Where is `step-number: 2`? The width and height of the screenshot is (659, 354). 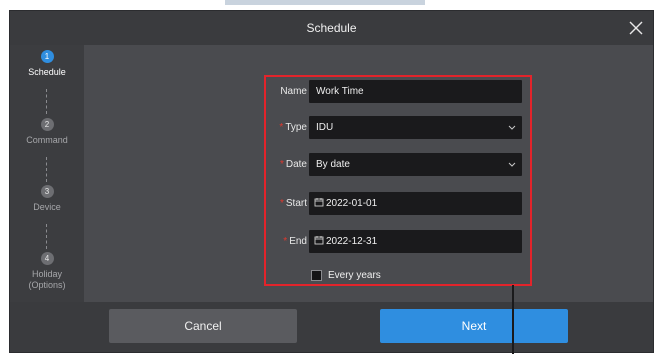 step-number: 2 is located at coordinates (47, 124).